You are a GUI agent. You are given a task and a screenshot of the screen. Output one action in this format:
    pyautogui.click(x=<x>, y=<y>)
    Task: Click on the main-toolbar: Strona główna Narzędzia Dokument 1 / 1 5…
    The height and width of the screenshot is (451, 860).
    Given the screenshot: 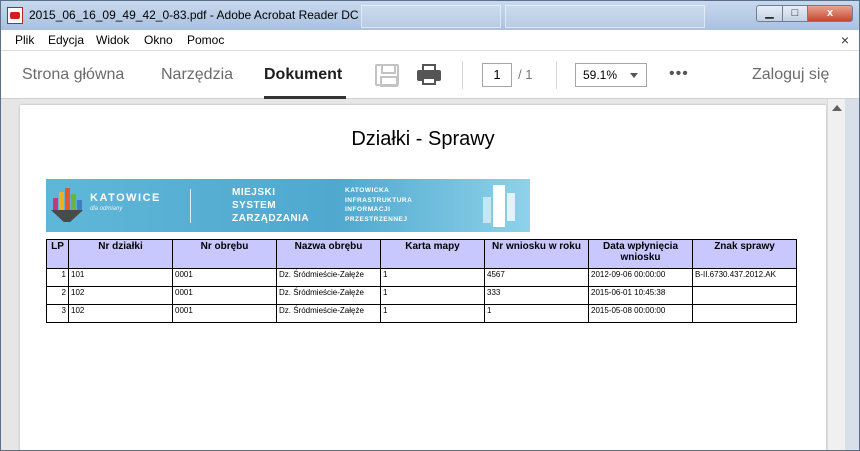 What is the action you would take?
    pyautogui.click(x=430, y=75)
    